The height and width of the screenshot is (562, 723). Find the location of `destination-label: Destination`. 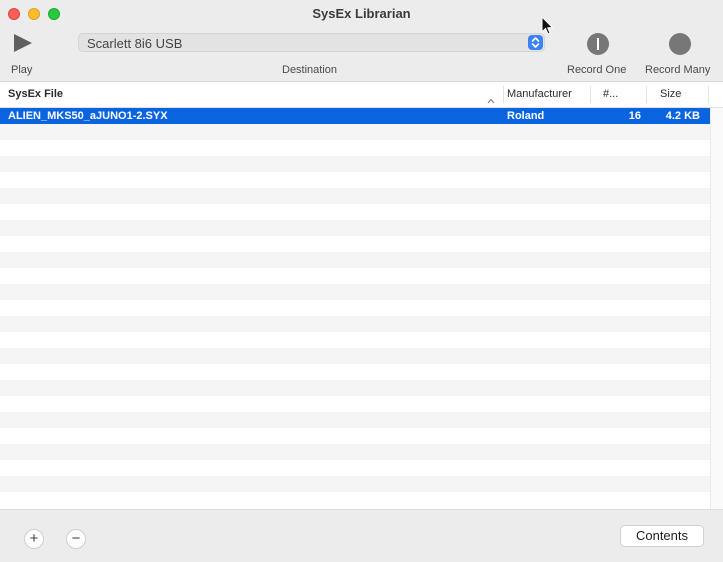

destination-label: Destination is located at coordinates (310, 70).